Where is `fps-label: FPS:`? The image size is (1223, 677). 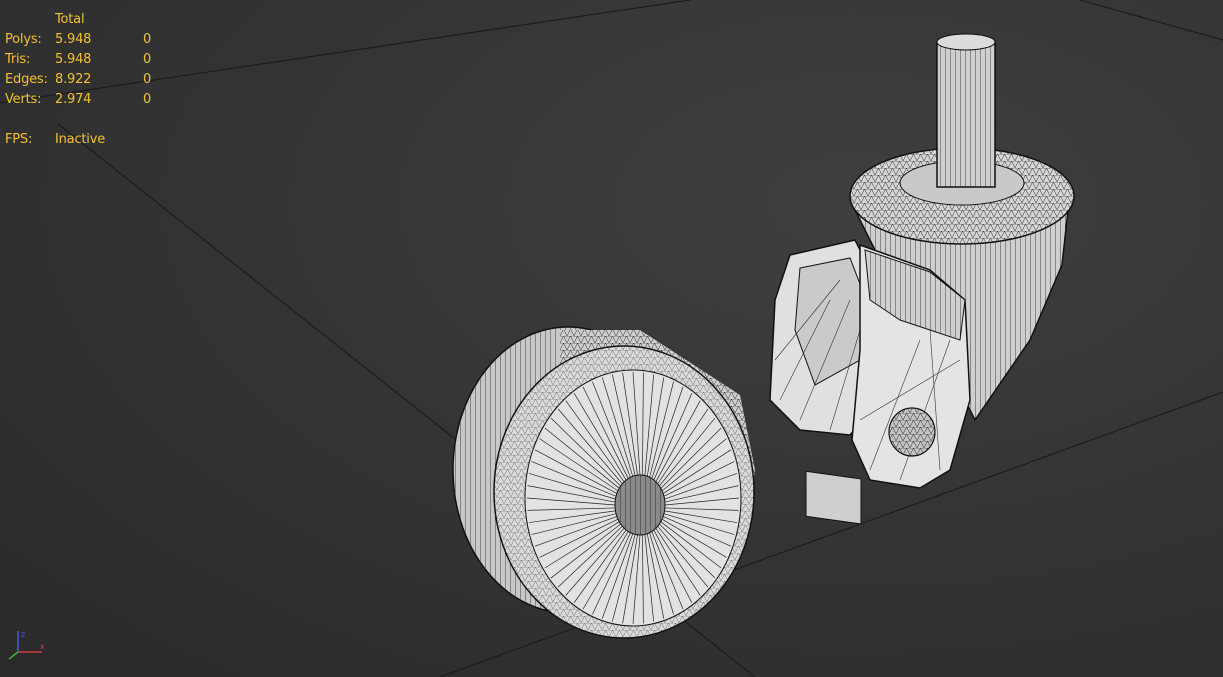 fps-label: FPS: is located at coordinates (19, 139).